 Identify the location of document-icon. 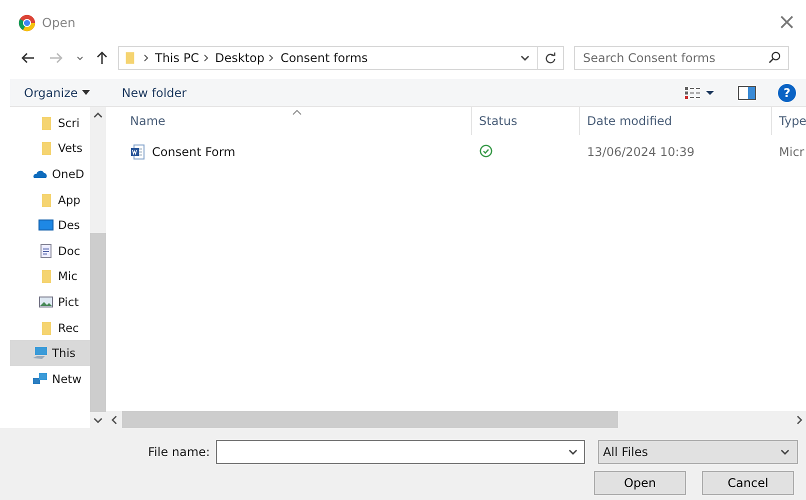
(46, 250).